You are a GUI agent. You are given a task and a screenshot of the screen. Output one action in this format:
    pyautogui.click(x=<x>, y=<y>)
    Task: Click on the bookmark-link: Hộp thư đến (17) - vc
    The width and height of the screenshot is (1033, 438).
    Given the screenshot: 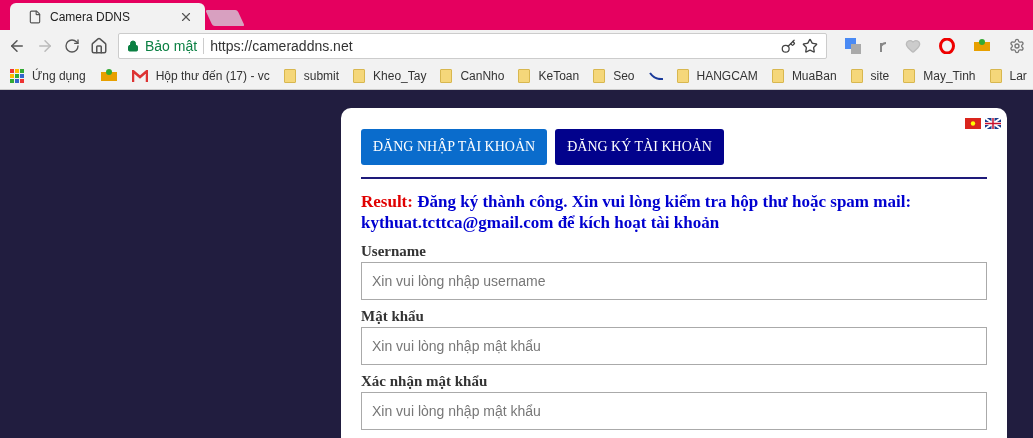 What is the action you would take?
    pyautogui.click(x=212, y=75)
    